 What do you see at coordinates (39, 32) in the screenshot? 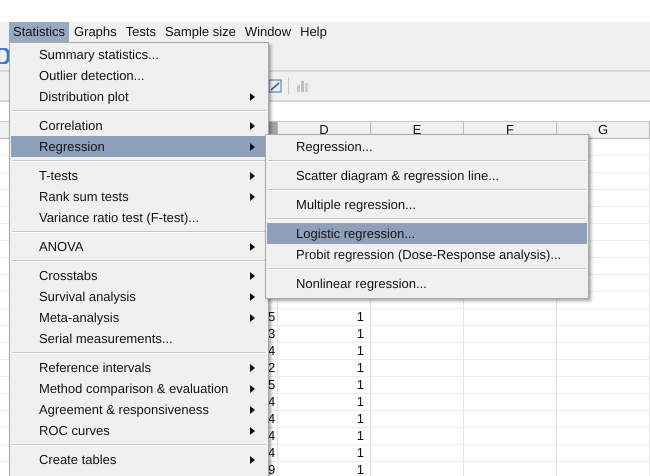
I see `menu-bar-item: Statistics` at bounding box center [39, 32].